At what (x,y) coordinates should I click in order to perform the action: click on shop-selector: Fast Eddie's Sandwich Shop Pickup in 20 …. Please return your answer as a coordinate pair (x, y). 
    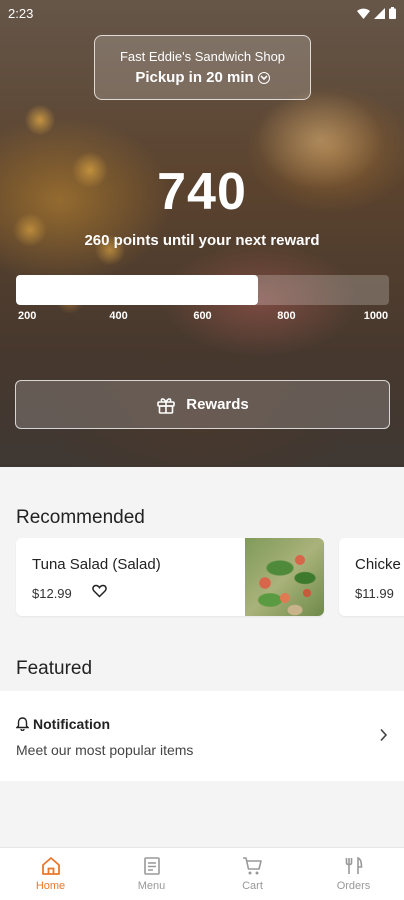
    Looking at the image, I should click on (202, 67).